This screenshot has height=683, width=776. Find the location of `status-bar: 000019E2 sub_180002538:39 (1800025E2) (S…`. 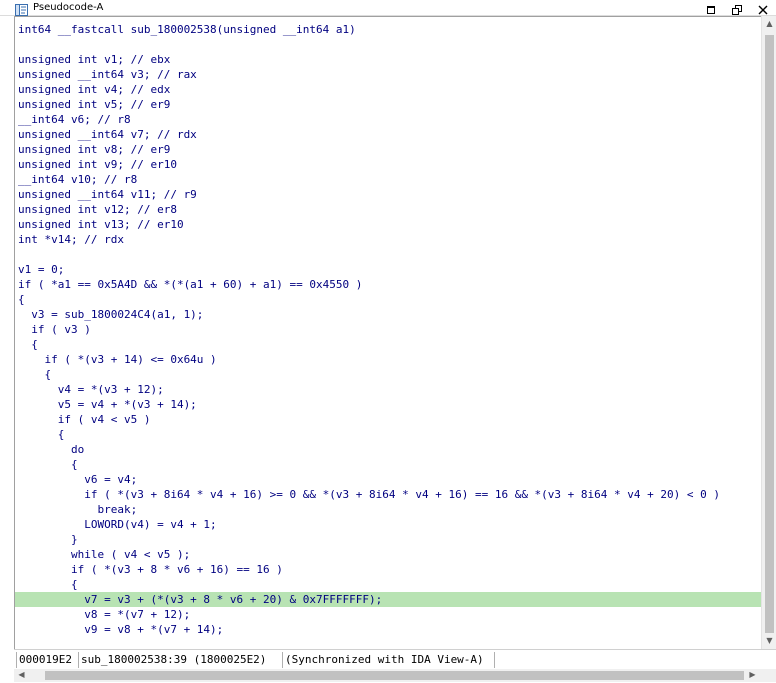

status-bar: 000019E2 sub_180002538:39 (1800025E2) (S… is located at coordinates (395, 659).